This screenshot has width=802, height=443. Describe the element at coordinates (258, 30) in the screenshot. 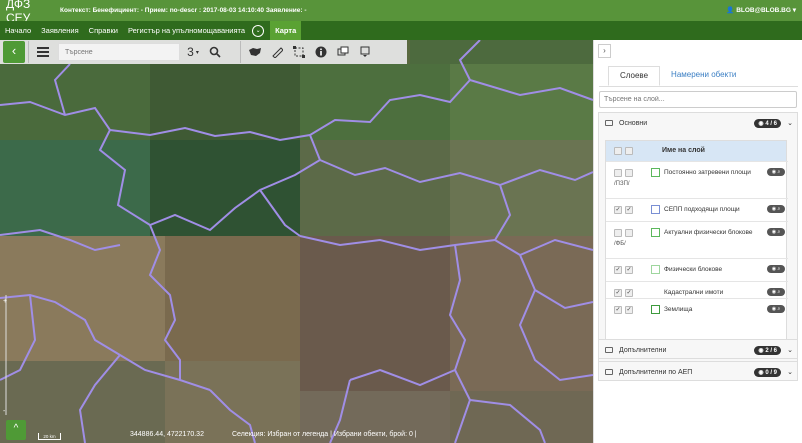

I see `nav-dropdown-icon: ⌄` at that location.